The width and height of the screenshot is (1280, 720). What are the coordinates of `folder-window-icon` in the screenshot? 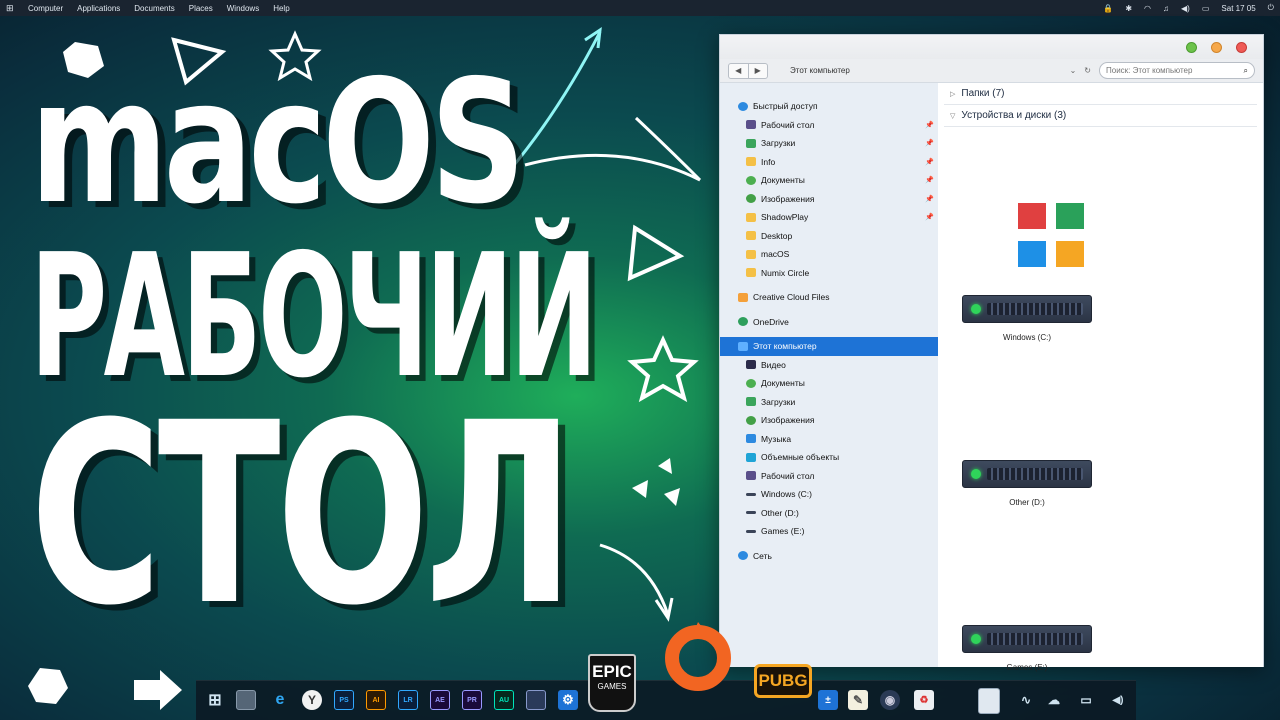 It's located at (989, 701).